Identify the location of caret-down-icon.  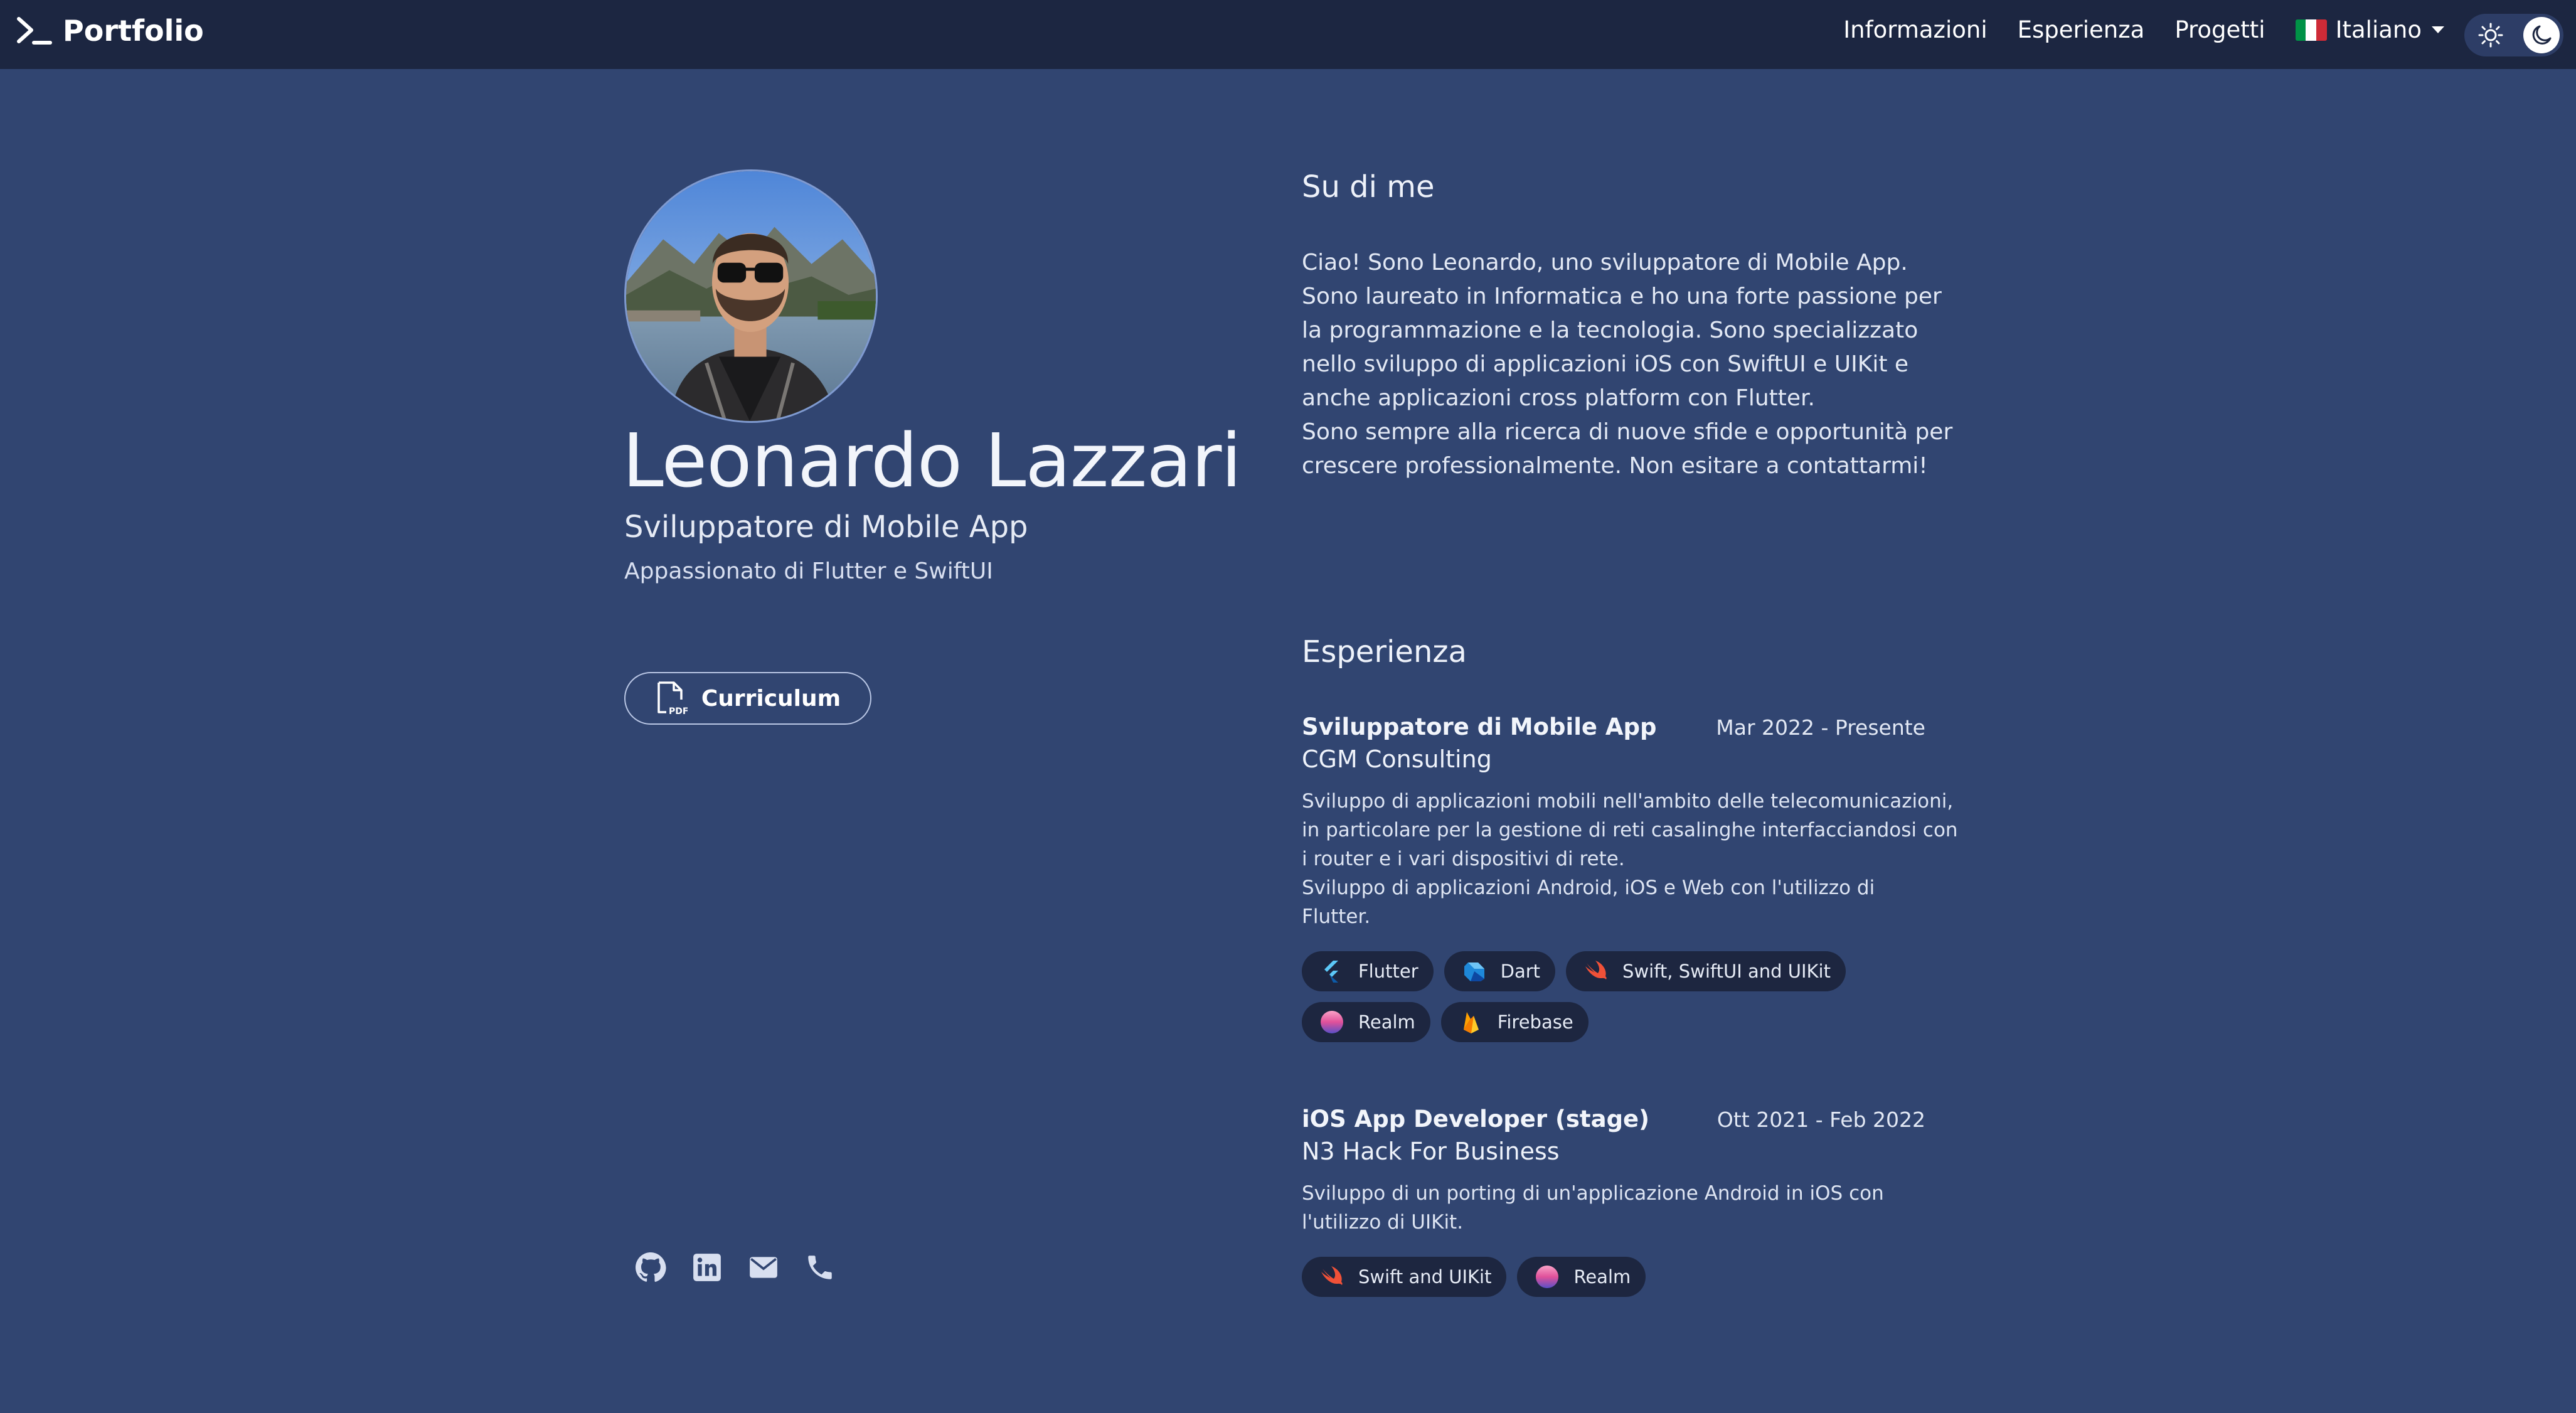
(2438, 29).